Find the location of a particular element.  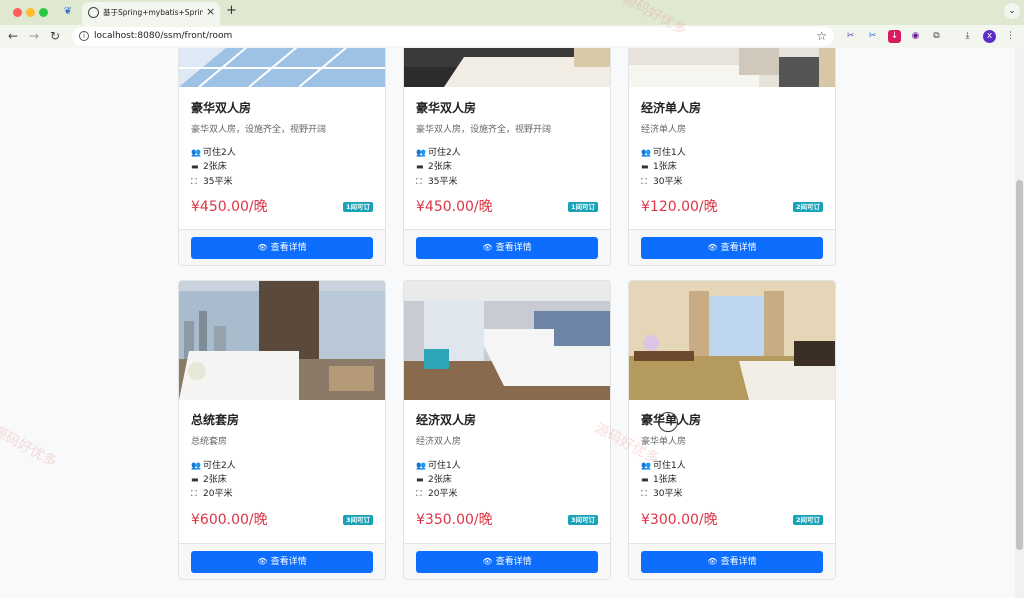

puzzle-extensions-icon: ⧉ is located at coordinates (936, 36).